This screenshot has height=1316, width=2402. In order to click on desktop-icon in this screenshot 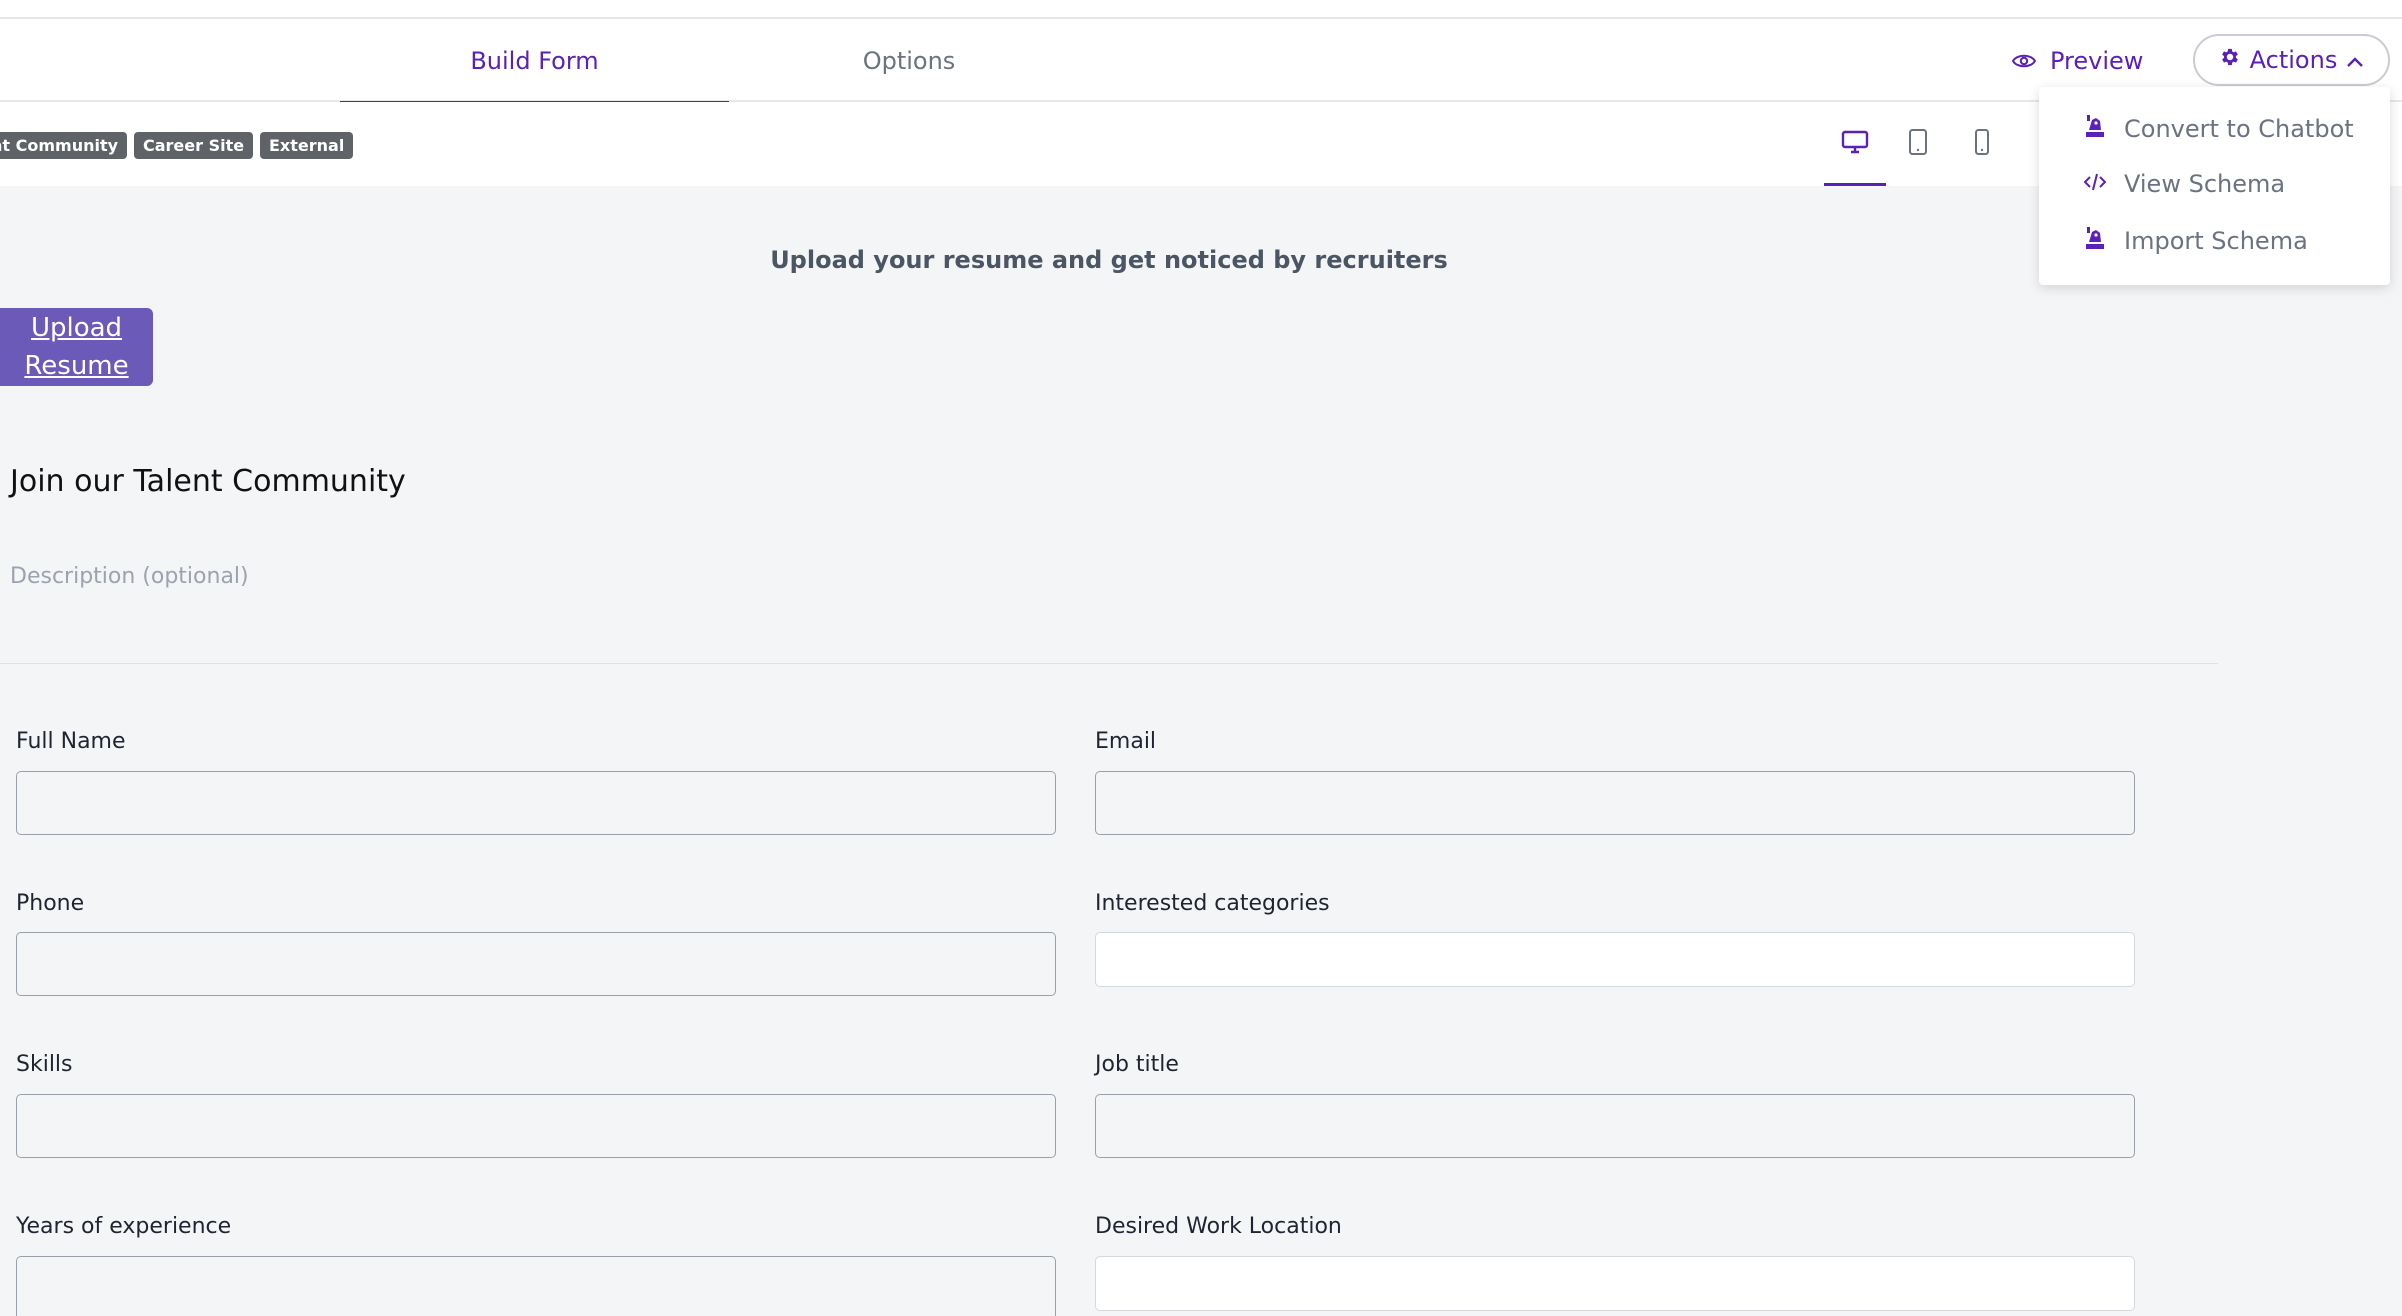, I will do `click(1855, 144)`.